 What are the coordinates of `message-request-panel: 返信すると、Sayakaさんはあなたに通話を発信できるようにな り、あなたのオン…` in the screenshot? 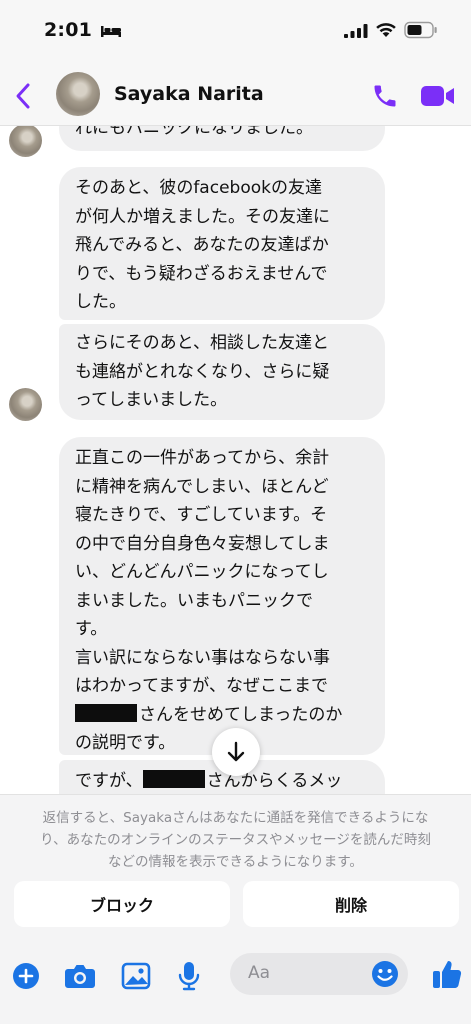 It's located at (235, 868).